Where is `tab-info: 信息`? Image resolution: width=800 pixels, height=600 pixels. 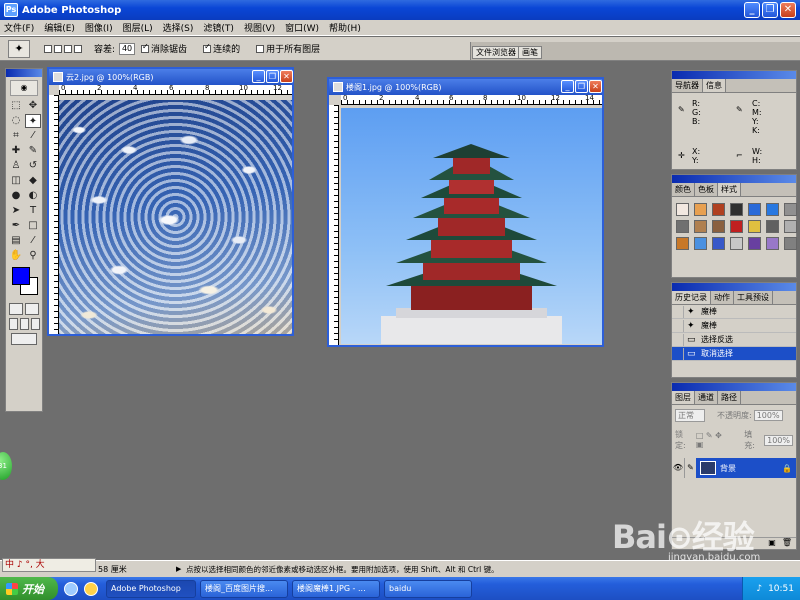
tab-info: 信息 is located at coordinates (714, 85).